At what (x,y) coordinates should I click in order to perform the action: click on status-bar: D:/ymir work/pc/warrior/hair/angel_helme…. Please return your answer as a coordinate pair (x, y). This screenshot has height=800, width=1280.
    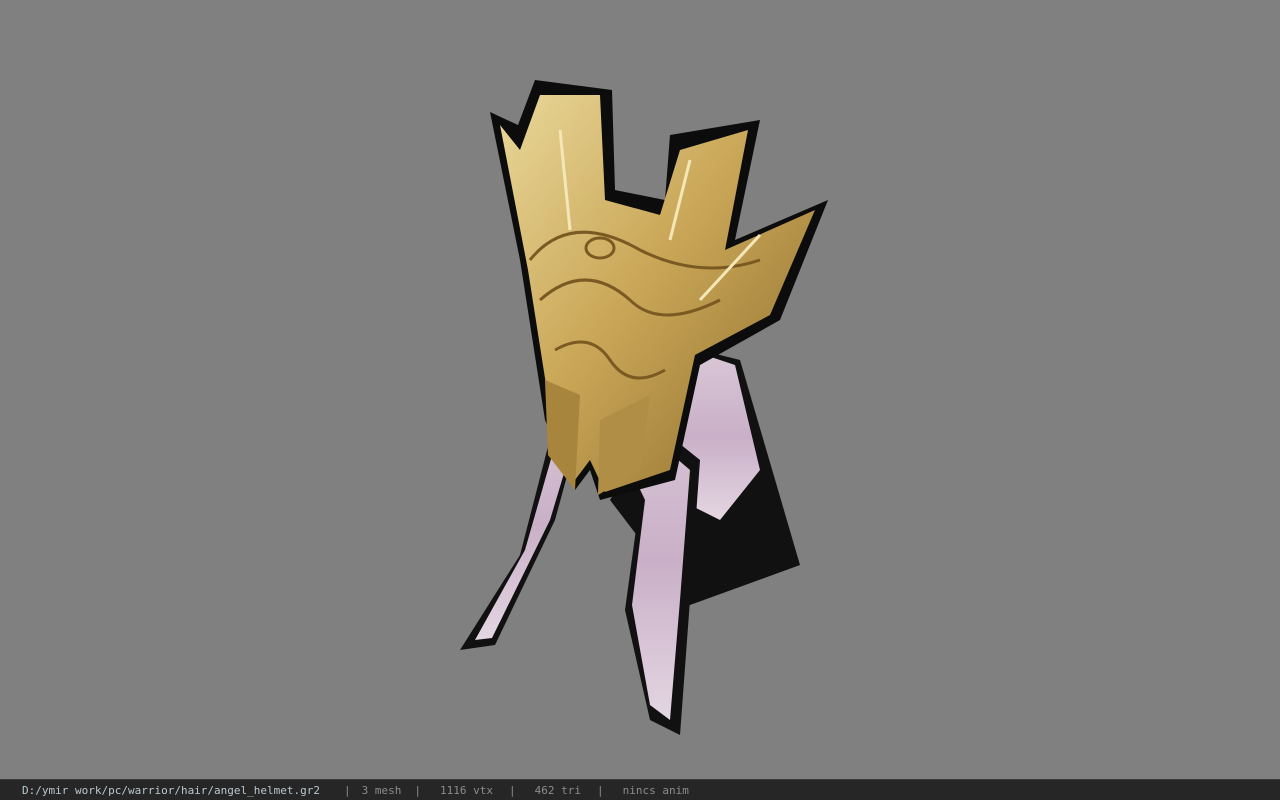
    Looking at the image, I should click on (640, 789).